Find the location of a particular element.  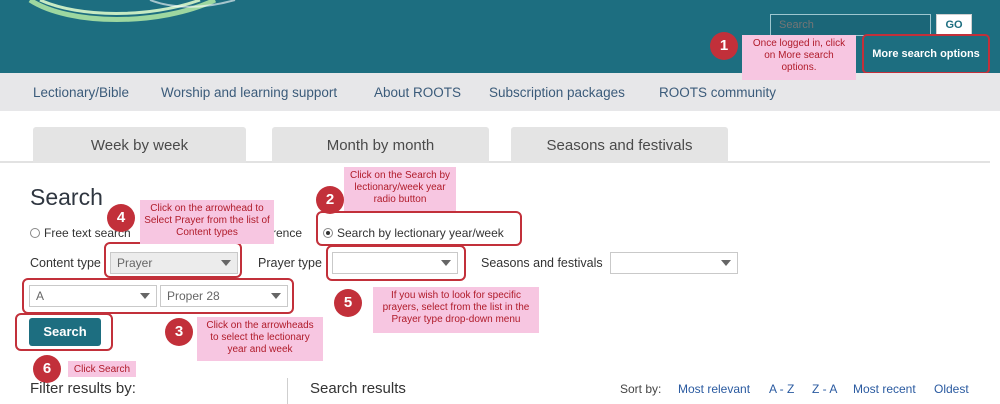

radio-circle-icon is located at coordinates (35, 233).